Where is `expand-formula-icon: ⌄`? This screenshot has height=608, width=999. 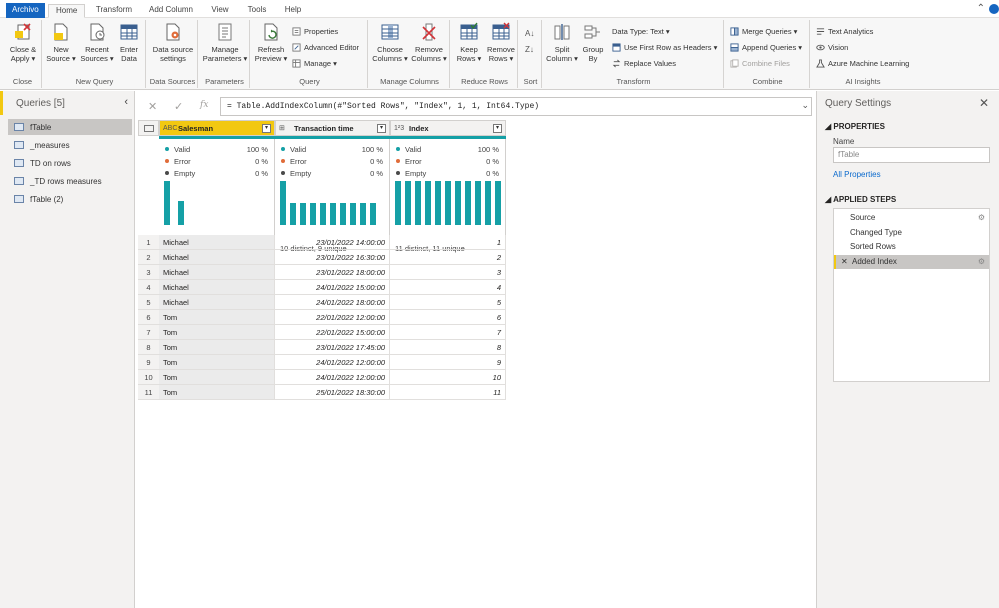 expand-formula-icon: ⌄ is located at coordinates (805, 105).